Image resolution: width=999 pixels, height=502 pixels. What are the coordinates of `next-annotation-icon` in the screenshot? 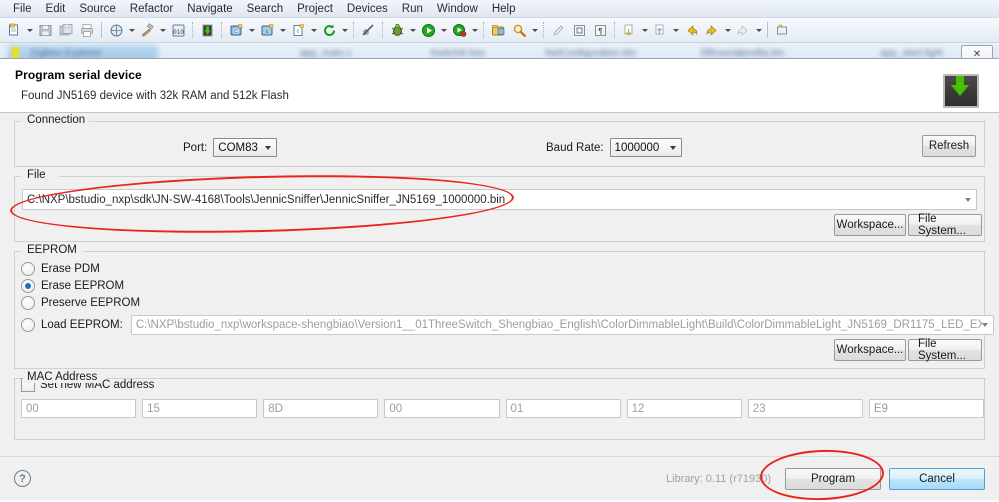 It's located at (629, 30).